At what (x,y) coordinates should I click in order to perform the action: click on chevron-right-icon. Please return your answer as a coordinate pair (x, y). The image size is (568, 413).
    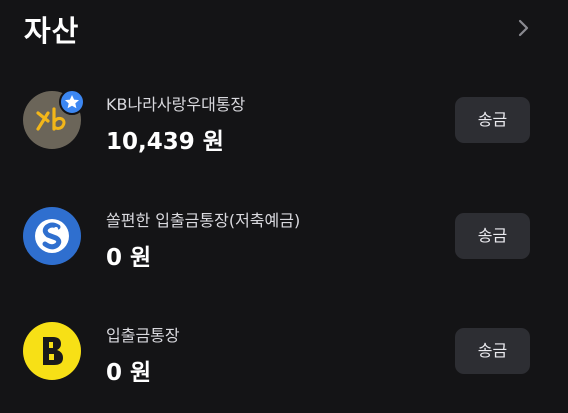
    Looking at the image, I should click on (523, 28).